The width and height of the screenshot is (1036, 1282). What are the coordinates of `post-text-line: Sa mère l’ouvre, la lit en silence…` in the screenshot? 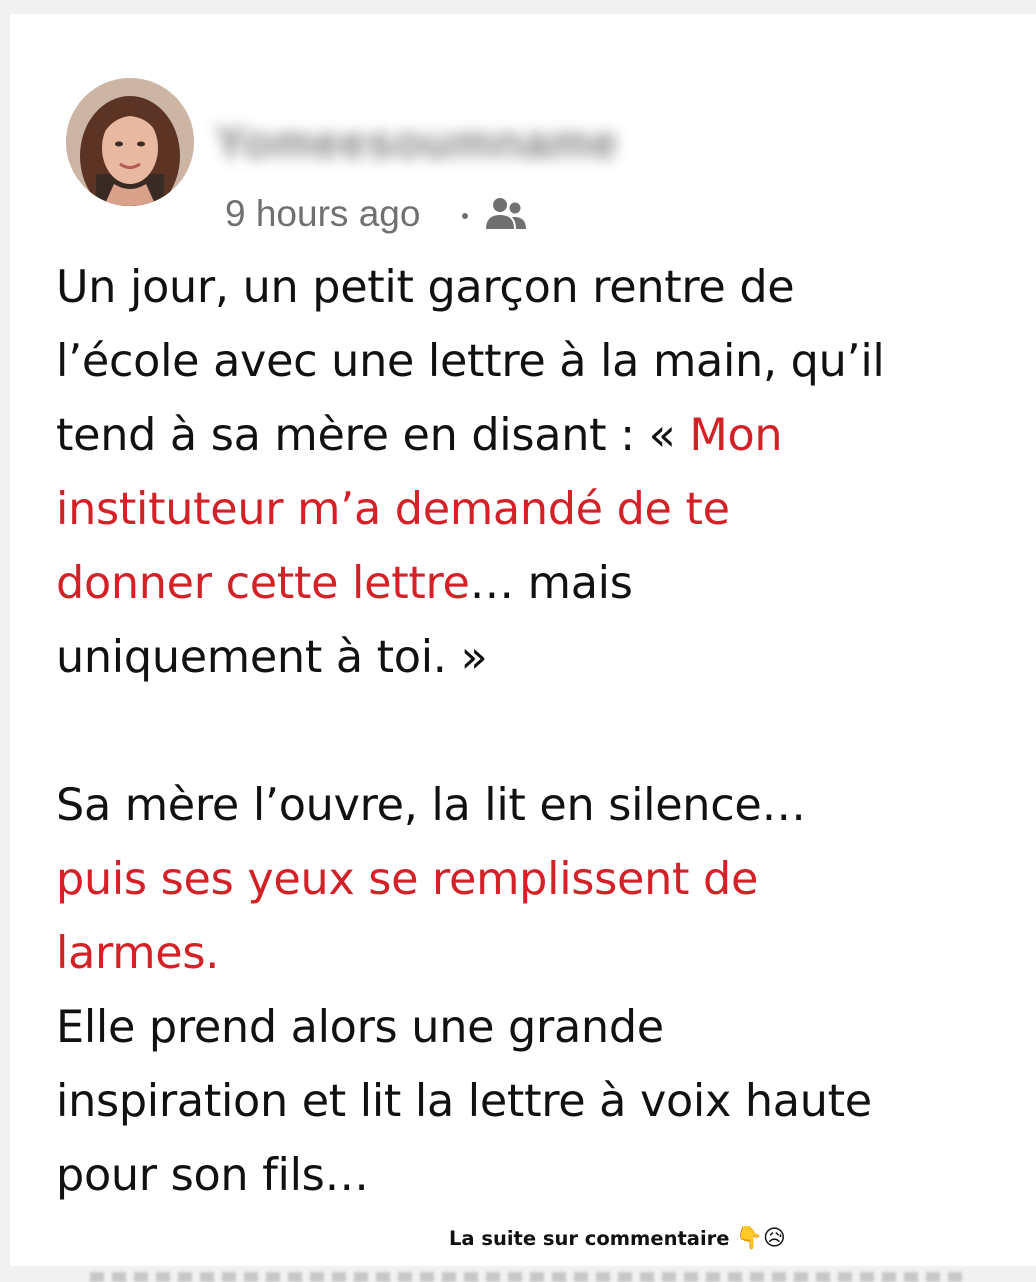 It's located at (543, 806).